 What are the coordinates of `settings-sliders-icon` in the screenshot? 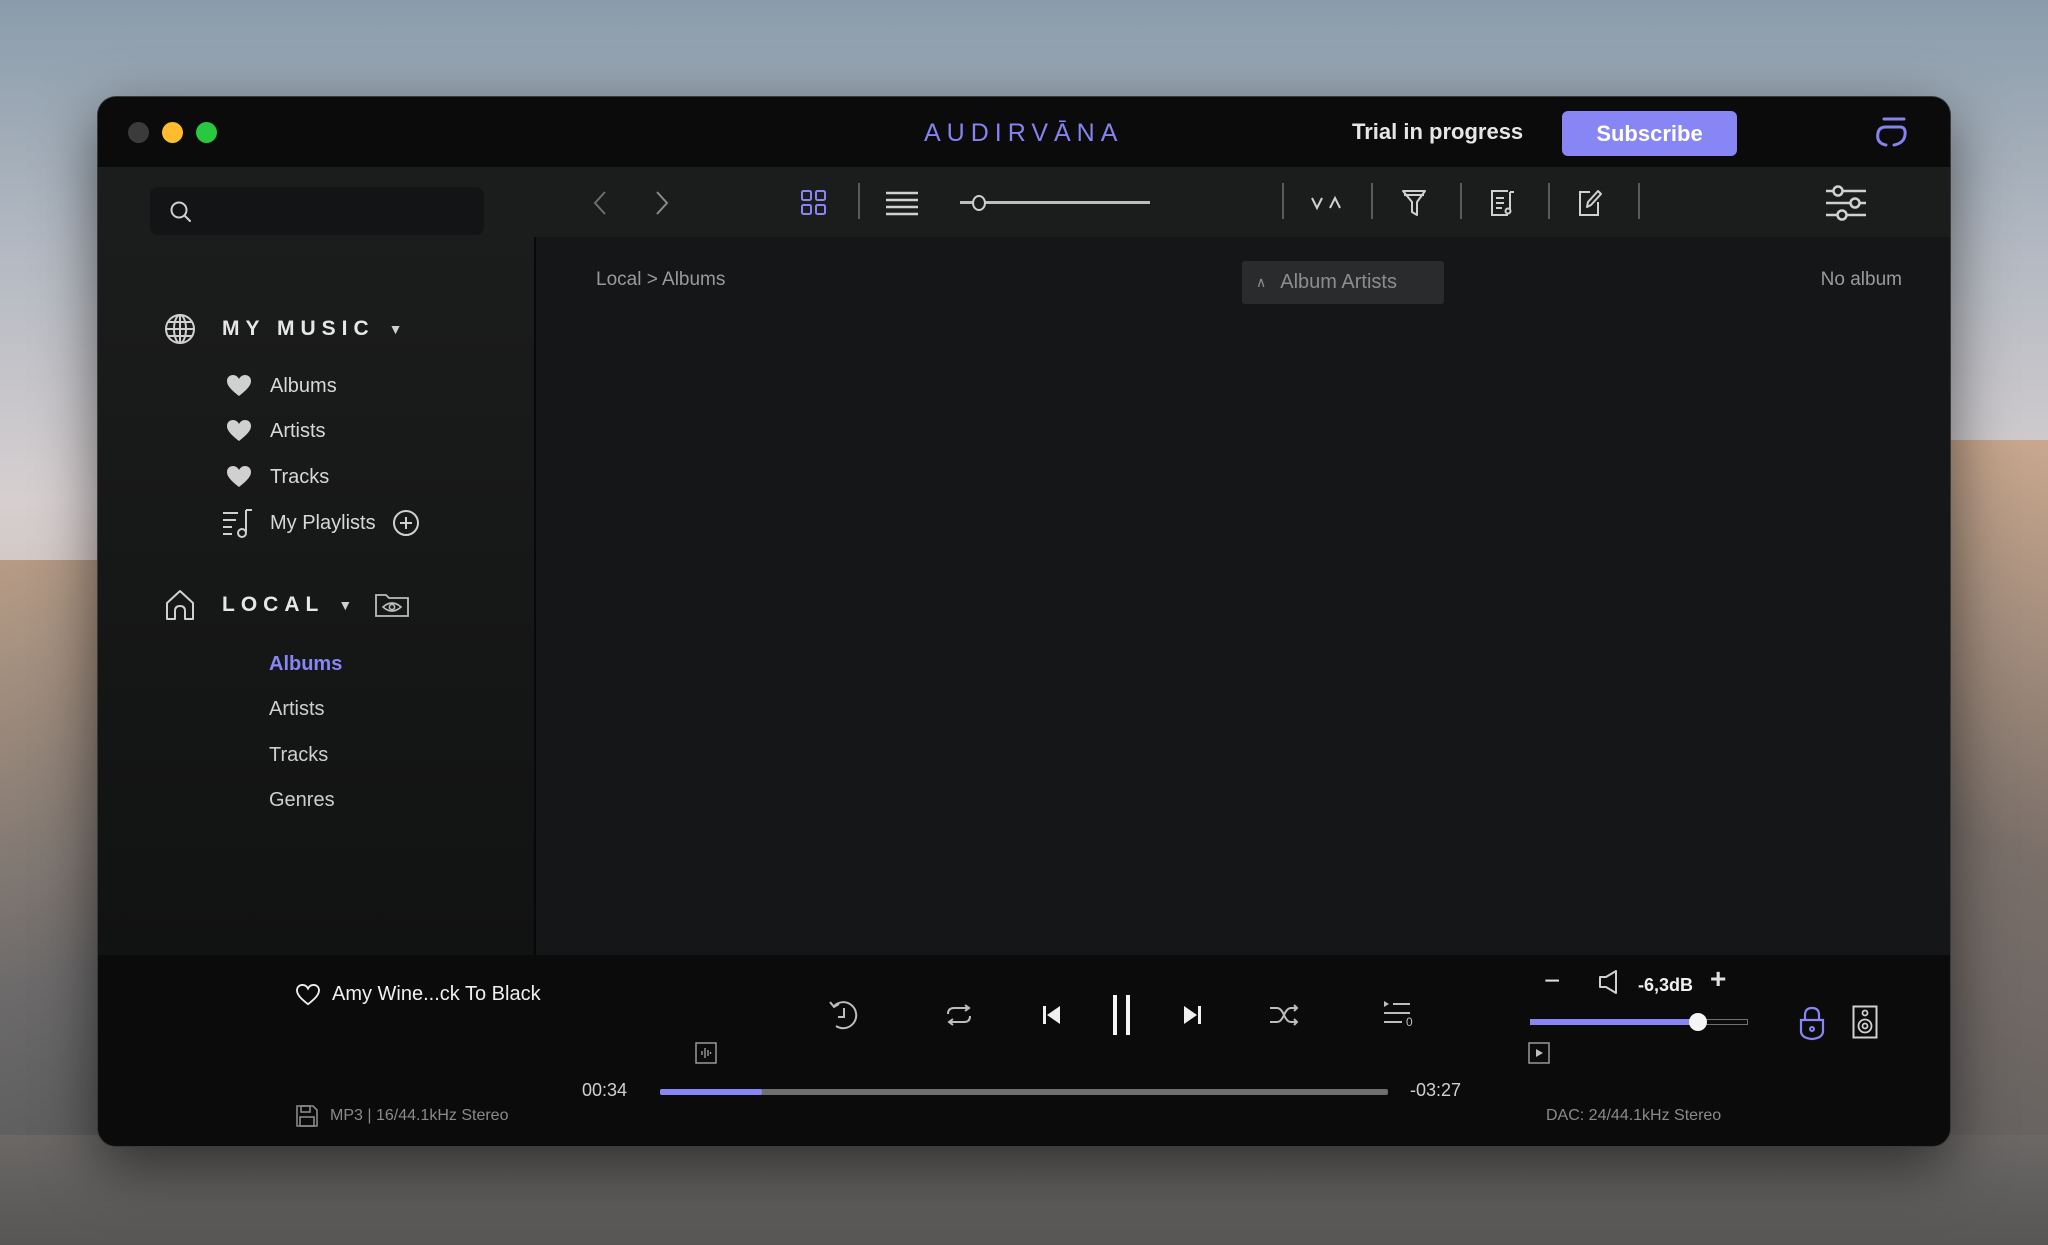 It's located at (1846, 203).